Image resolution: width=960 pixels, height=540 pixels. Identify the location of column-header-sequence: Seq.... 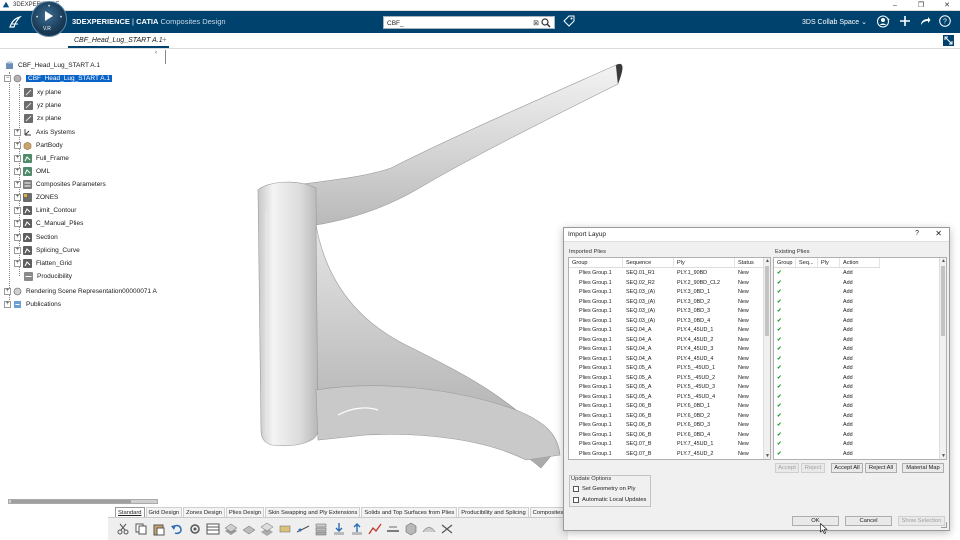
(807, 262).